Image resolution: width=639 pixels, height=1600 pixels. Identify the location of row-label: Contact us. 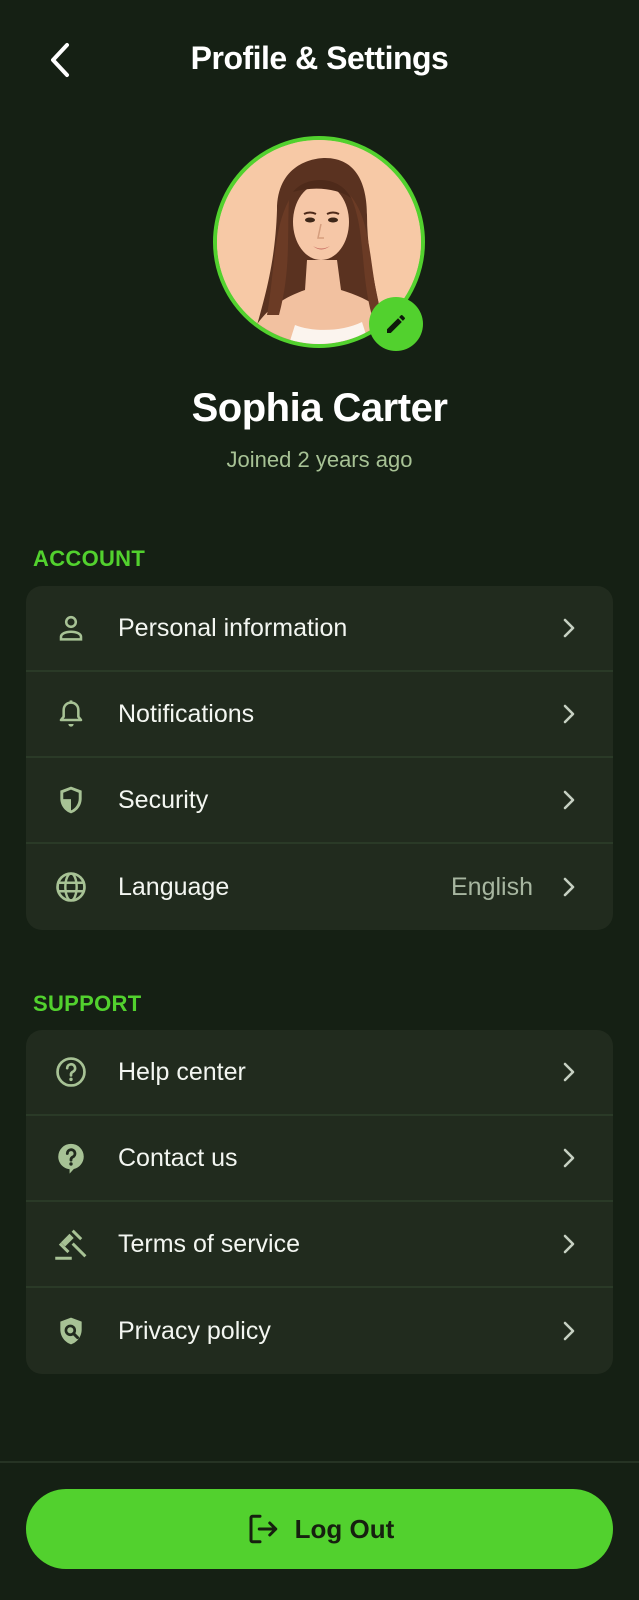
(178, 1157).